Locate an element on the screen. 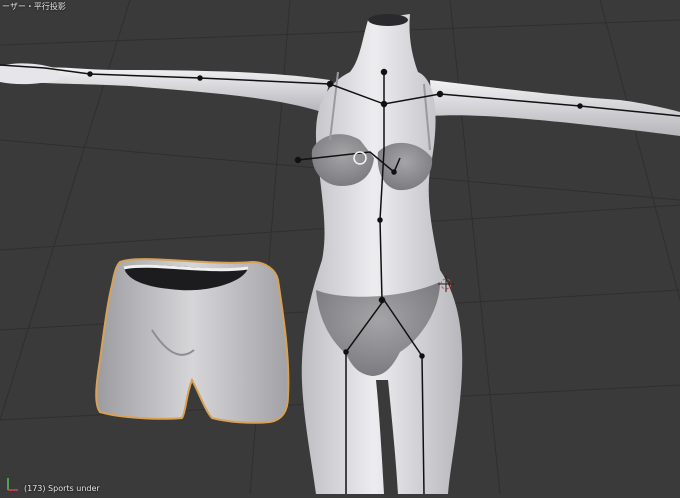 The width and height of the screenshot is (680, 498). object-info: (173) Sports under is located at coordinates (62, 488).